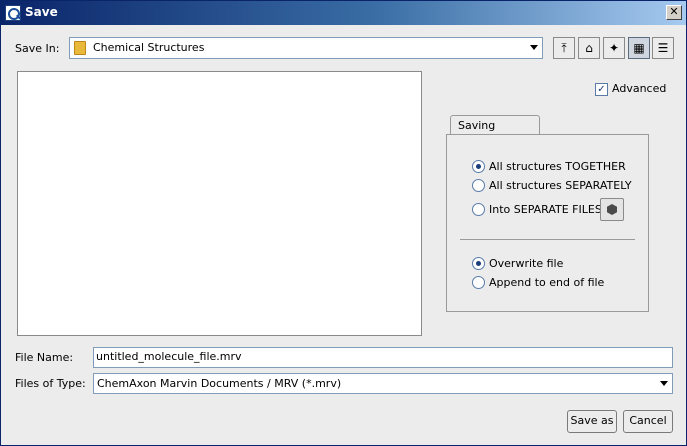 This screenshot has height=446, width=687. Describe the element at coordinates (306, 48) in the screenshot. I see `save-in-combo: Chemical Structures` at that location.